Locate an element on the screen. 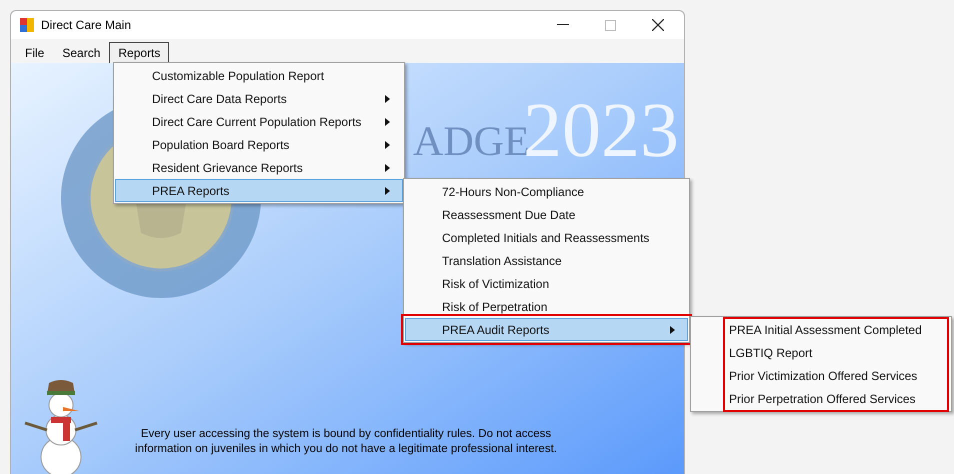 This screenshot has height=474, width=954. menu-item: Completed Initials and Reassessments is located at coordinates (546, 237).